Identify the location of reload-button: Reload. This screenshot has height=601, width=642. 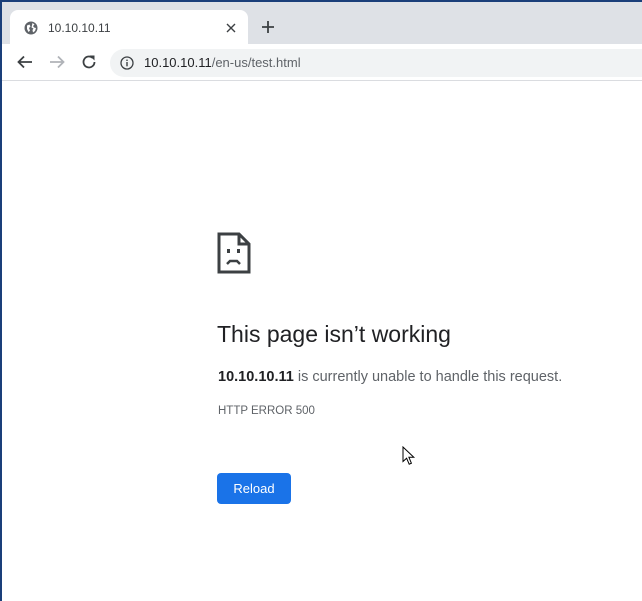
(254, 488).